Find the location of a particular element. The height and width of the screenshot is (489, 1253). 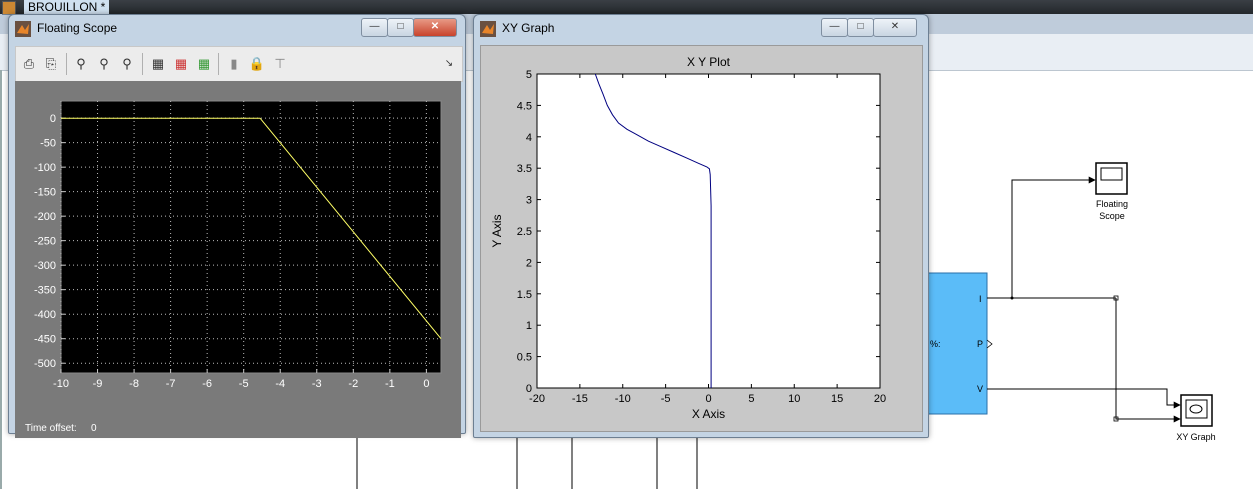

x-tick-label: -9 is located at coordinates (98, 384).